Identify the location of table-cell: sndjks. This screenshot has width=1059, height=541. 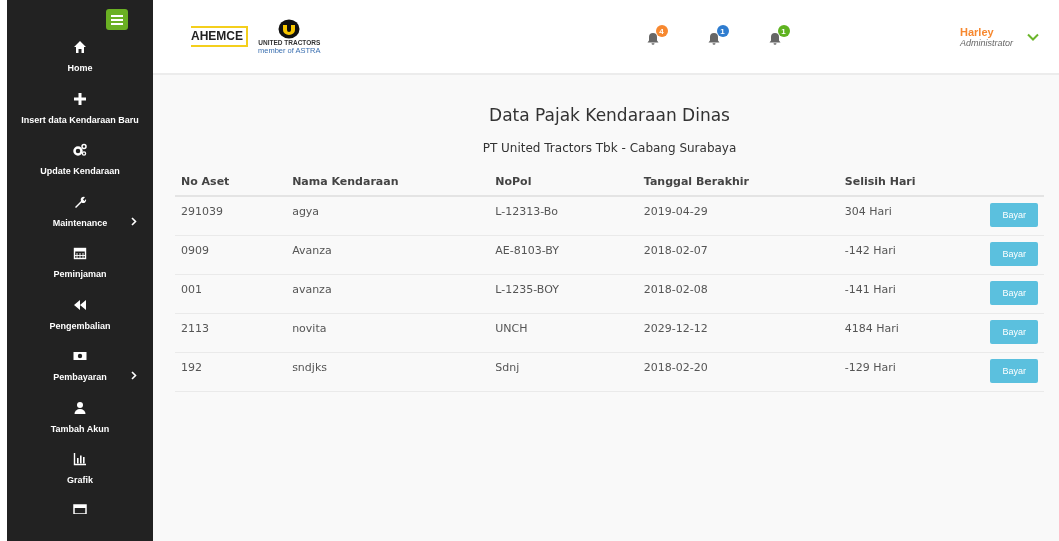
(309, 367).